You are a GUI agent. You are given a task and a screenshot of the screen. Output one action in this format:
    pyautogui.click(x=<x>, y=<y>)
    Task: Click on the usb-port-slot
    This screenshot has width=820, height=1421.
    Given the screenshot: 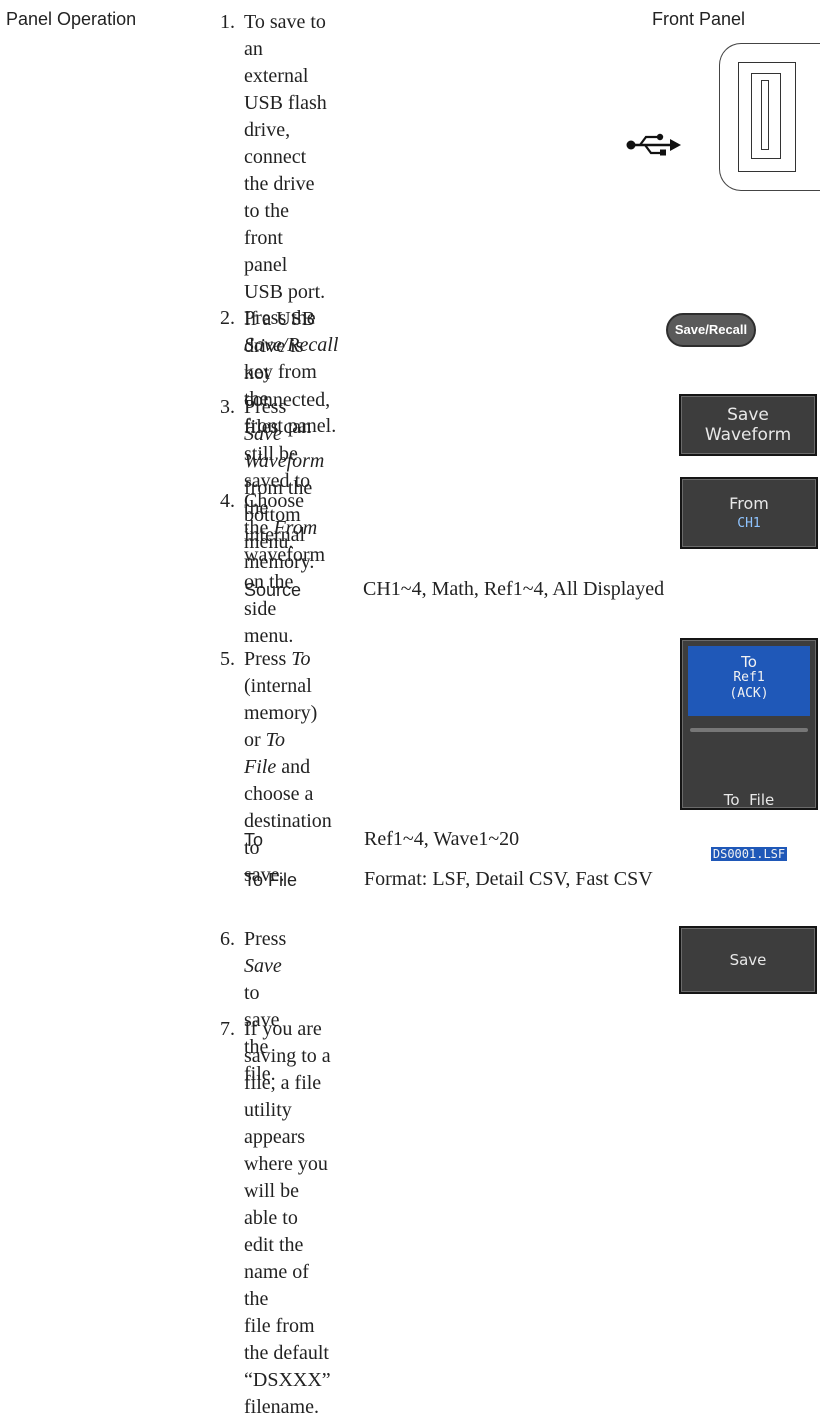 What is the action you would take?
    pyautogui.click(x=765, y=115)
    